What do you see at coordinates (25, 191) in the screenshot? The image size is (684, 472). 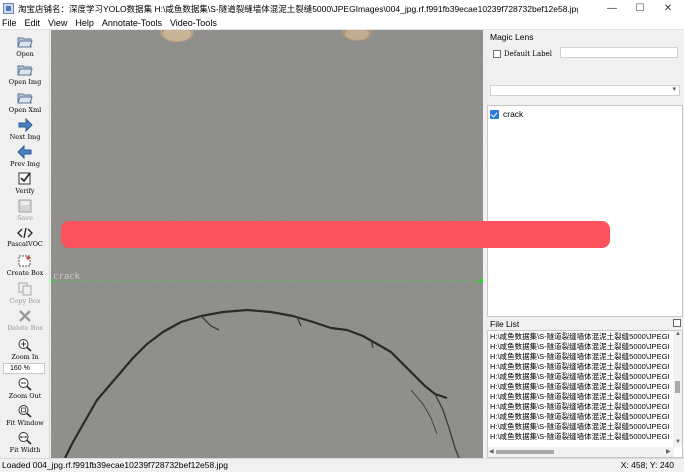 I see `tool-label: Verify` at bounding box center [25, 191].